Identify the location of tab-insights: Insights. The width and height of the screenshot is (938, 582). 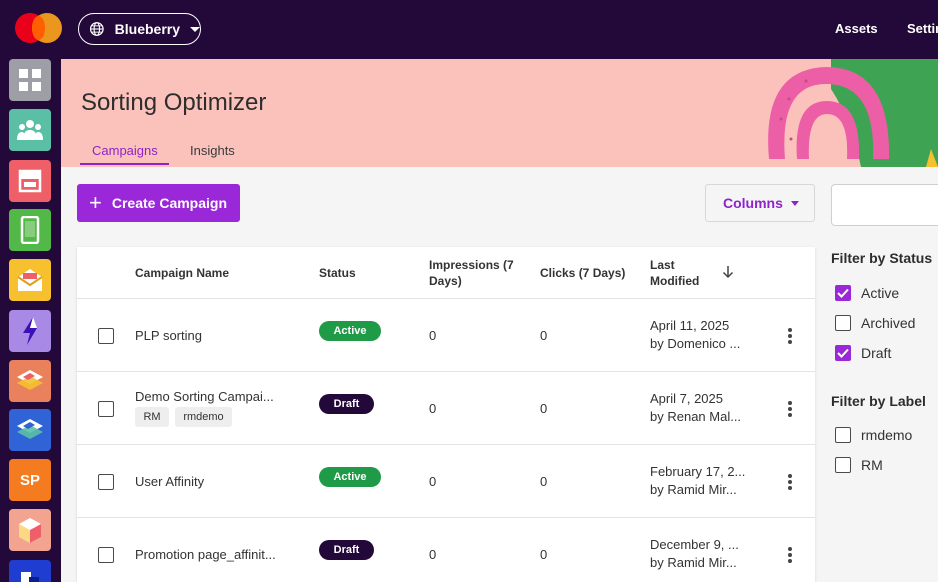
(212, 150).